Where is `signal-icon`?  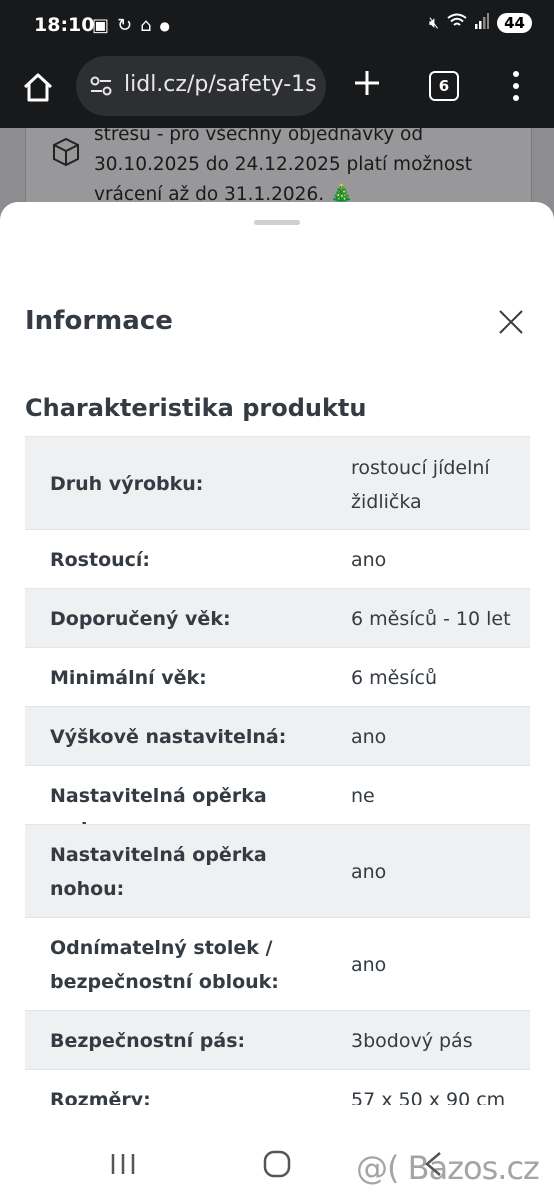
signal-icon is located at coordinates (482, 23).